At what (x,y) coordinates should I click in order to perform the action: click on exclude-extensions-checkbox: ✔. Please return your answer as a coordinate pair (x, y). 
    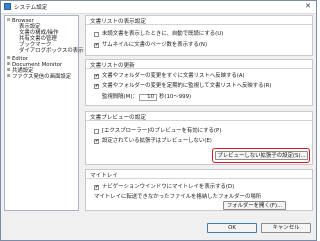
    Looking at the image, I should click on (96, 141).